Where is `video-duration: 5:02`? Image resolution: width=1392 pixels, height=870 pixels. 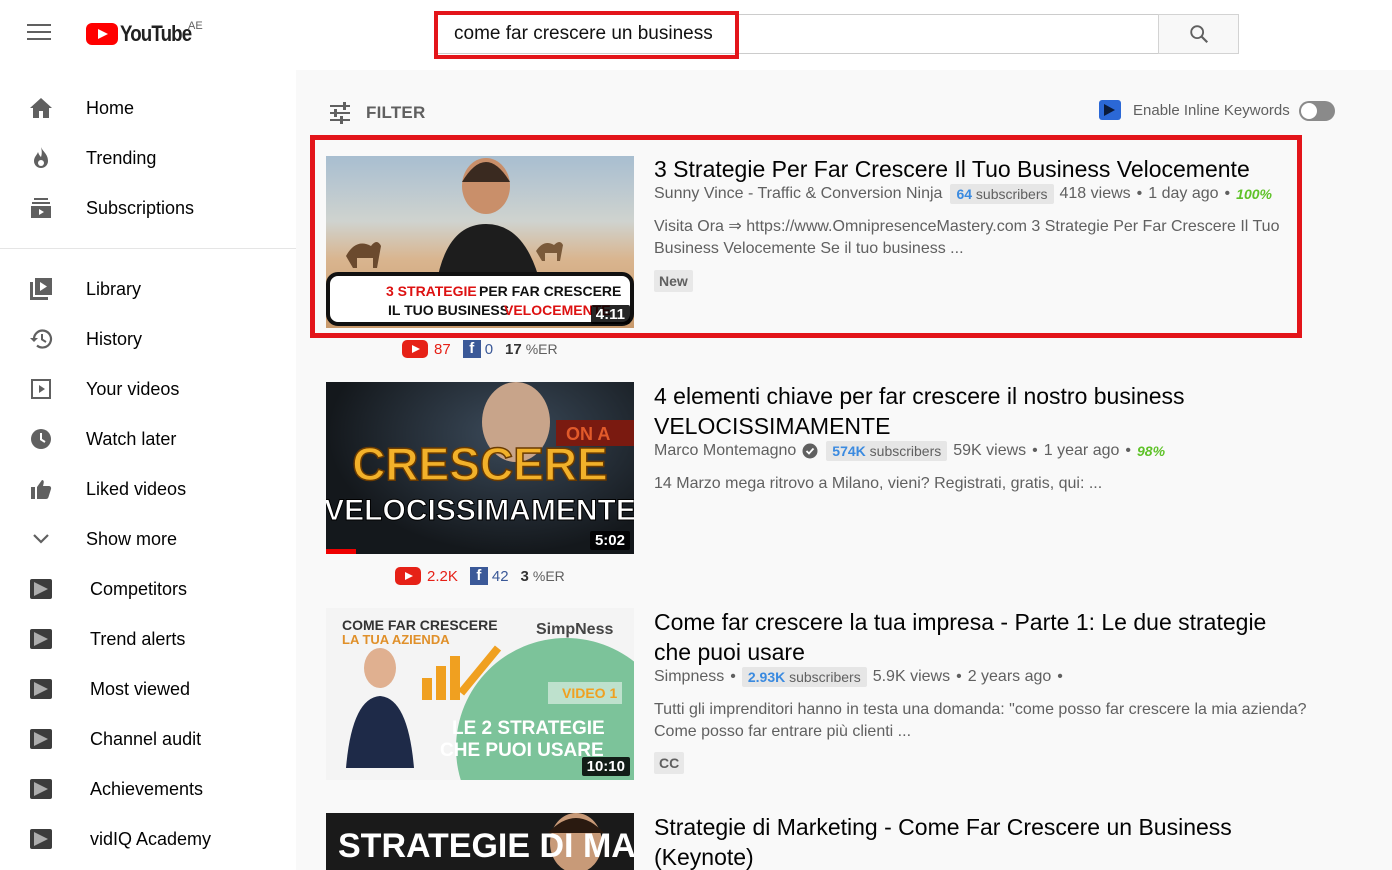 video-duration: 5:02 is located at coordinates (609, 540).